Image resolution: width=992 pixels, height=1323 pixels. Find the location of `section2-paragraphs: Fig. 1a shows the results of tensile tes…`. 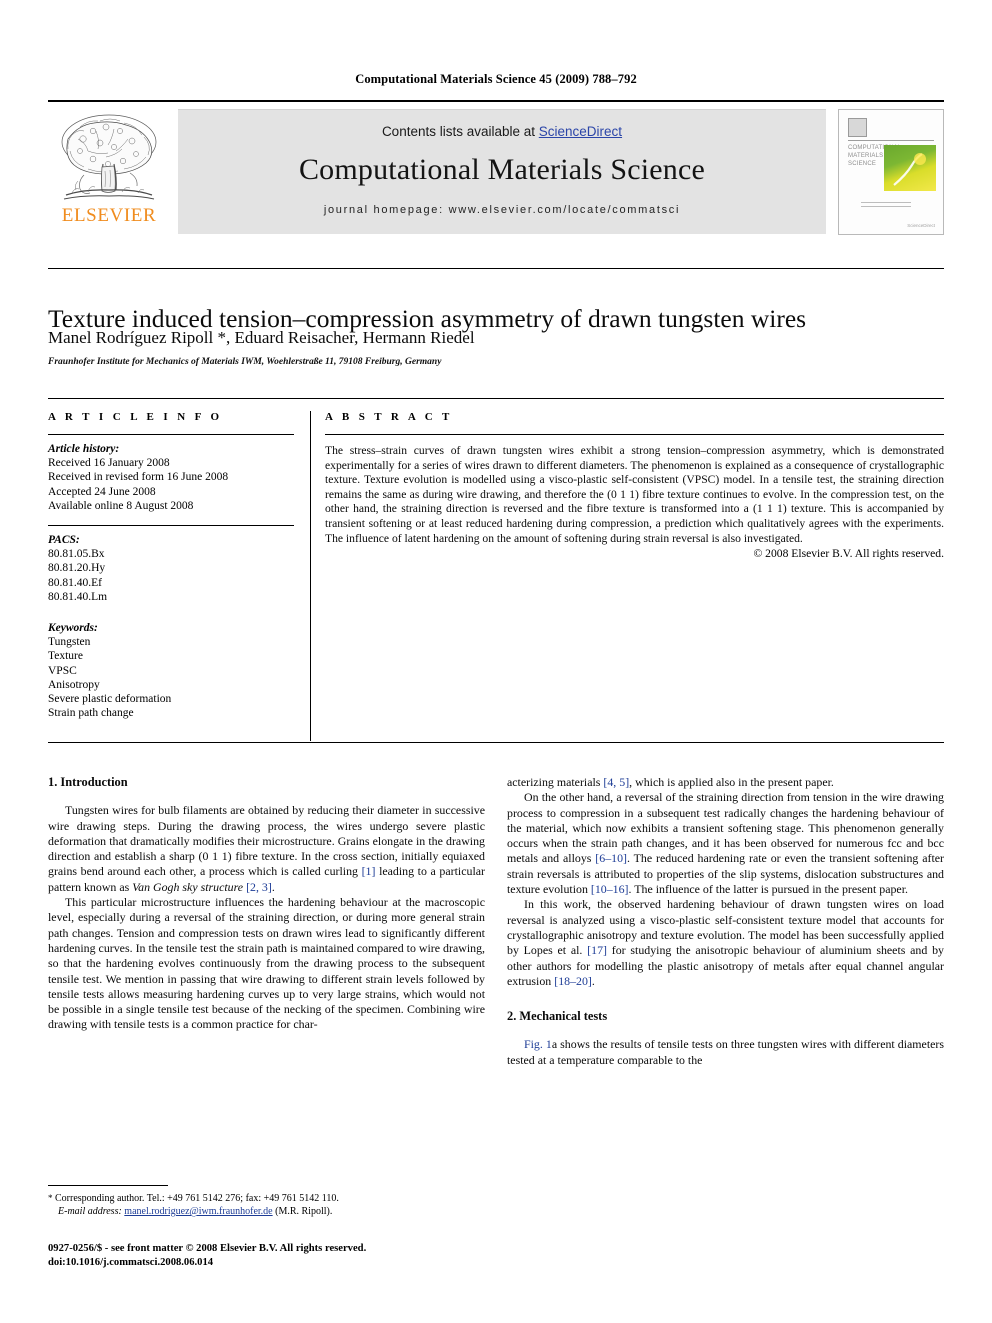

section2-paragraphs: Fig. 1a shows the results of tensile tes… is located at coordinates (725, 1052).